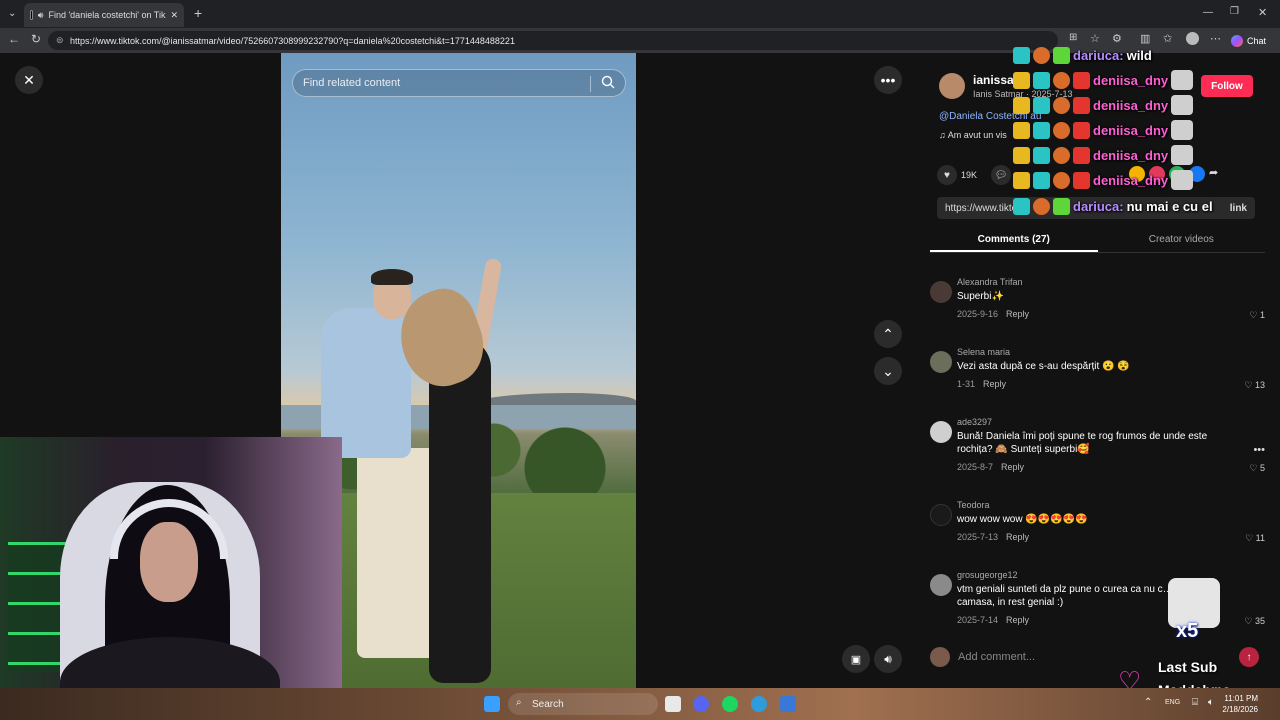 The image size is (1280, 720). What do you see at coordinates (990, 282) in the screenshot?
I see `commenter-name: Alexandra Trifan` at bounding box center [990, 282].